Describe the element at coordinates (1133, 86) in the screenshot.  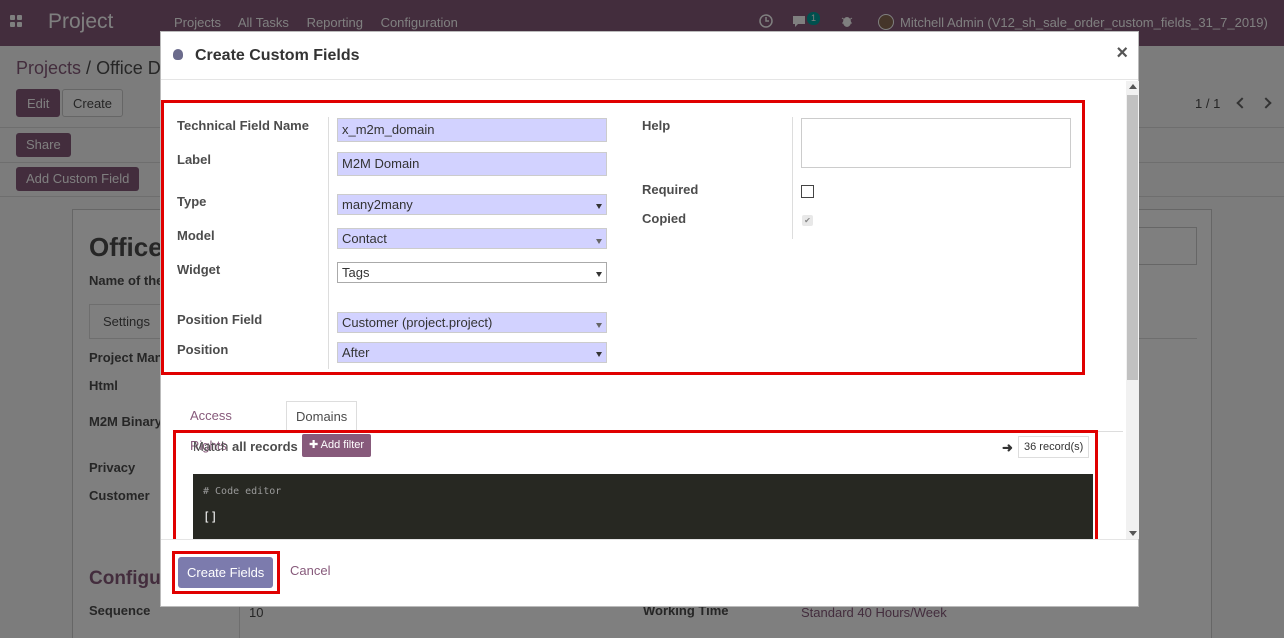
I see `scroll-up-icon` at that location.